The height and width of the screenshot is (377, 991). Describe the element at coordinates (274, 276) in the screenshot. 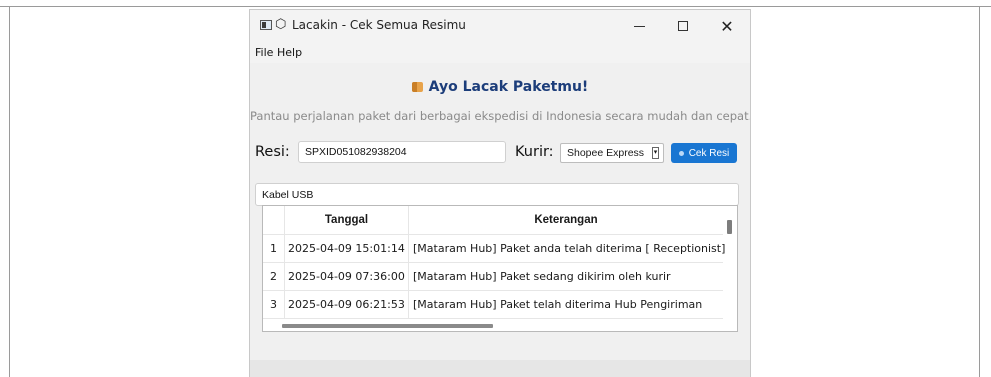

I see `row-index: 2` at that location.